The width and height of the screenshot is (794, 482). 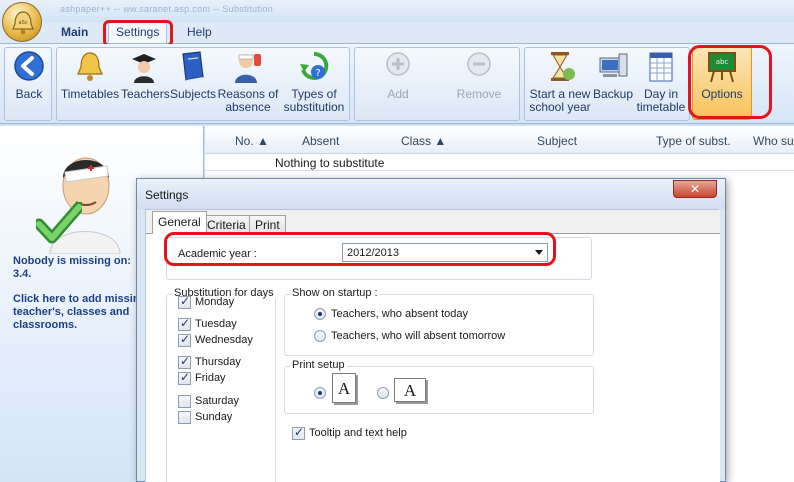 I want to click on day-label: Thursday, so click(x=218, y=362).